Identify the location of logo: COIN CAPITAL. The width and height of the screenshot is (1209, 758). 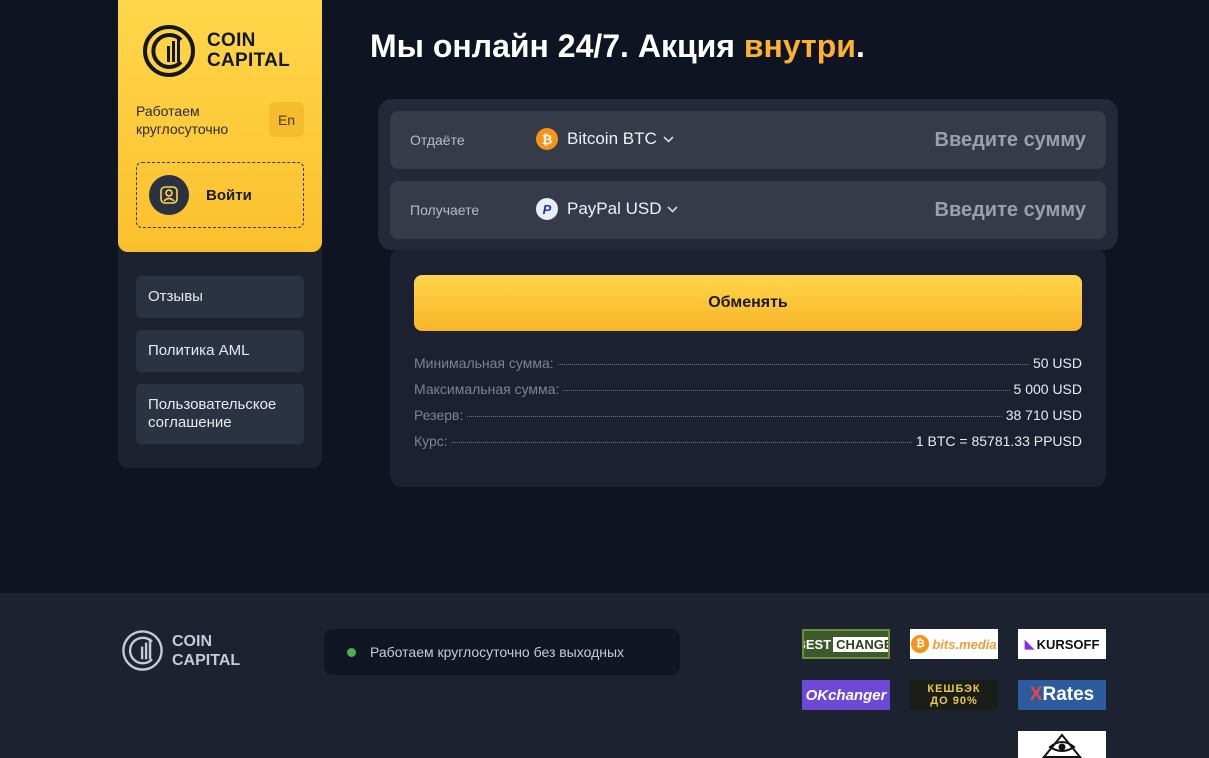
(216, 51).